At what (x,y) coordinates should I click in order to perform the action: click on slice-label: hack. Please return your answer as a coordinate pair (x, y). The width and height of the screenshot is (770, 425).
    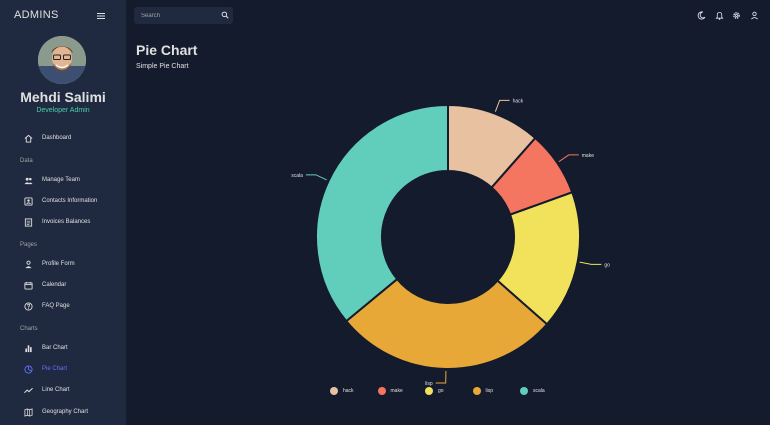
    Looking at the image, I should click on (518, 101).